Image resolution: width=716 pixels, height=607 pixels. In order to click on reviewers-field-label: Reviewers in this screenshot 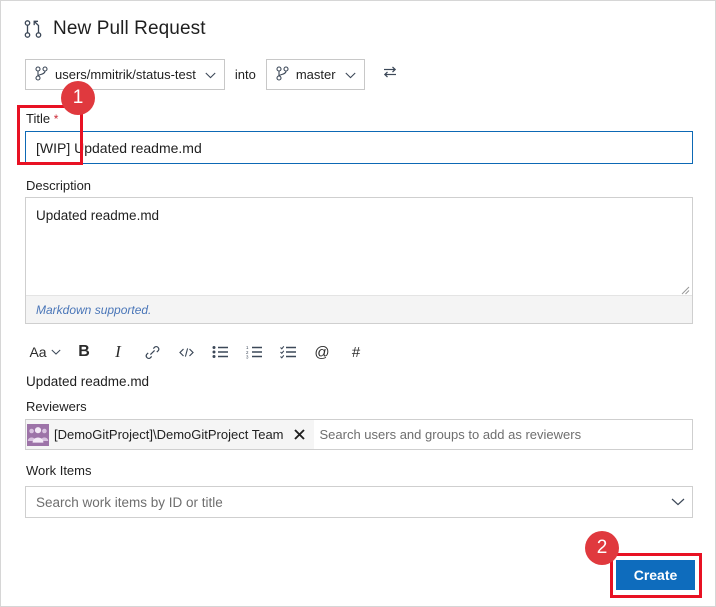, I will do `click(56, 406)`.